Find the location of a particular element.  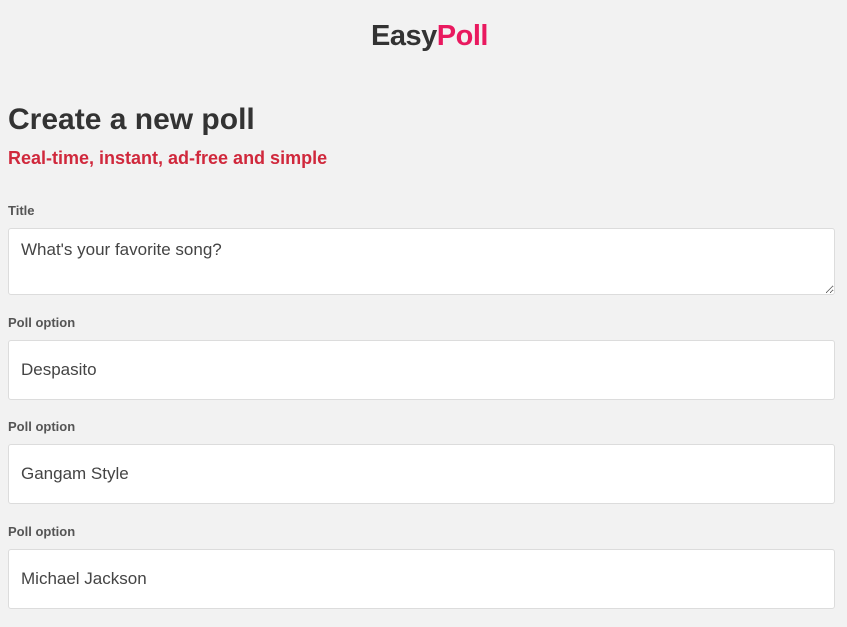

brand-logo-poll: Poll is located at coordinates (462, 36).